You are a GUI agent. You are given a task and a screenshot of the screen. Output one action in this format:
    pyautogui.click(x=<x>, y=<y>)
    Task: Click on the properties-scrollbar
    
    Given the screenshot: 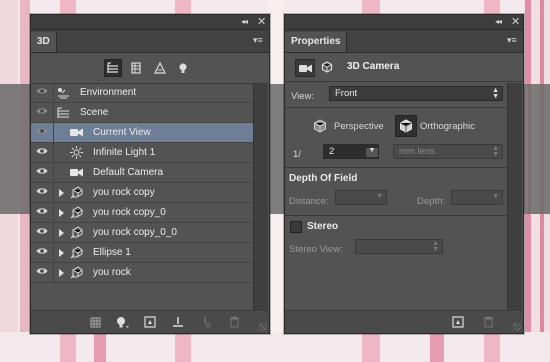 What is the action you would take?
    pyautogui.click(x=514, y=197)
    